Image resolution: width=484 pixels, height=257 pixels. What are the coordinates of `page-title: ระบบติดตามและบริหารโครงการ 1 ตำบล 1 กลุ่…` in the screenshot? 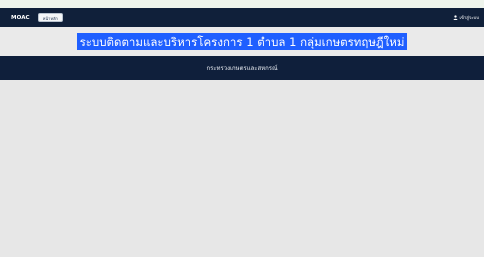 It's located at (242, 41).